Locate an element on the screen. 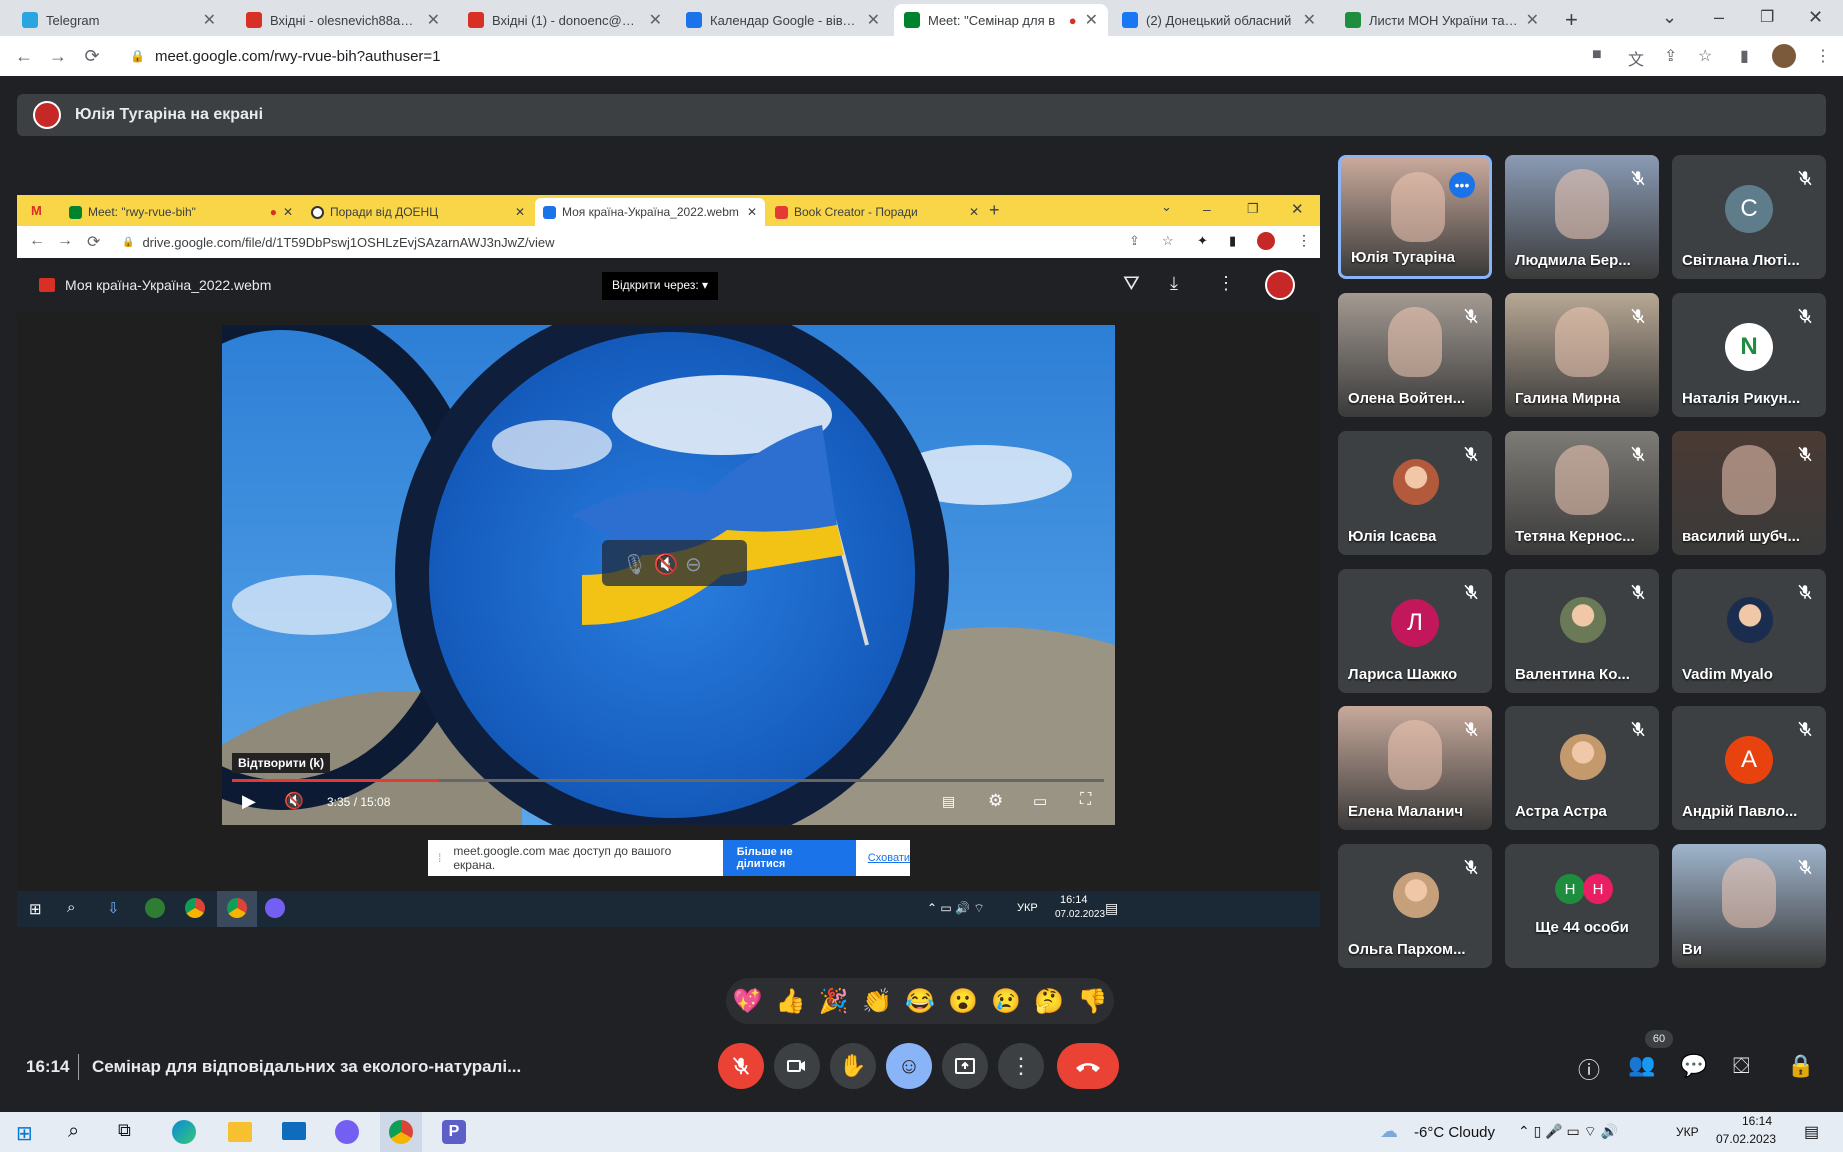  mail-icon is located at coordinates (294, 1131).